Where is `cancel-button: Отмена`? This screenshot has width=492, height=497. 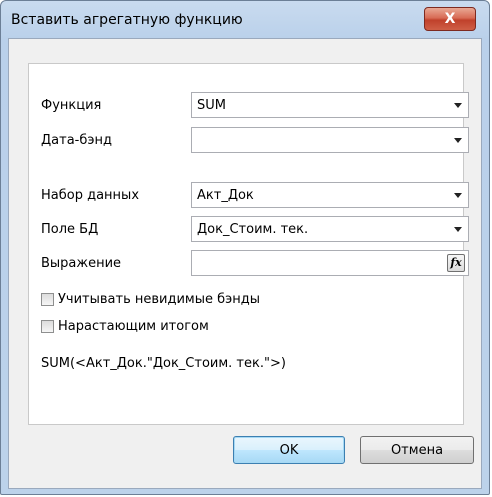
cancel-button: Отмена is located at coordinates (417, 450).